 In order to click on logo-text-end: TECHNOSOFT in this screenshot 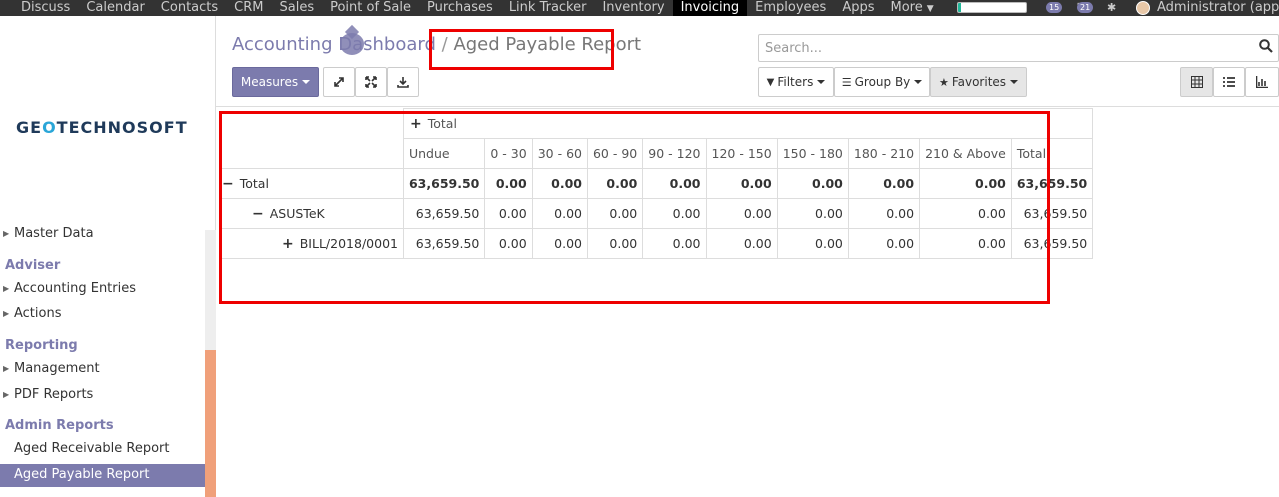, I will do `click(122, 127)`.